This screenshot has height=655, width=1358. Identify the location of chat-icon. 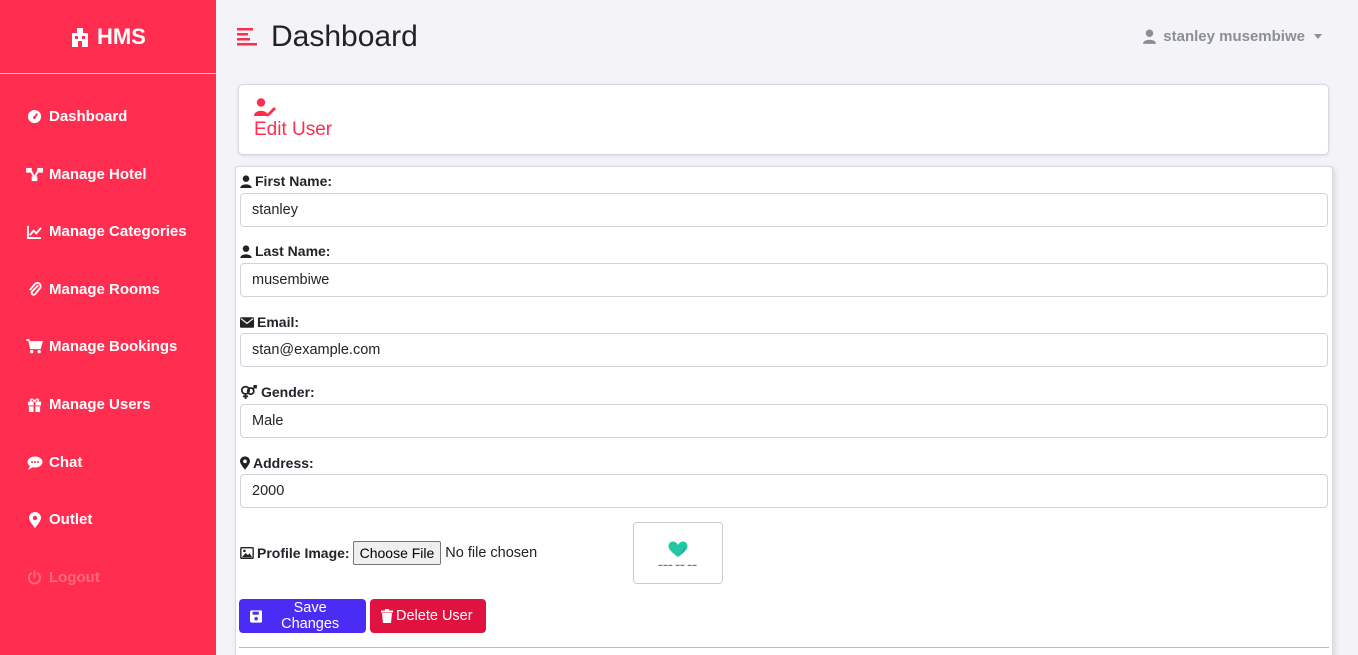
(34, 462).